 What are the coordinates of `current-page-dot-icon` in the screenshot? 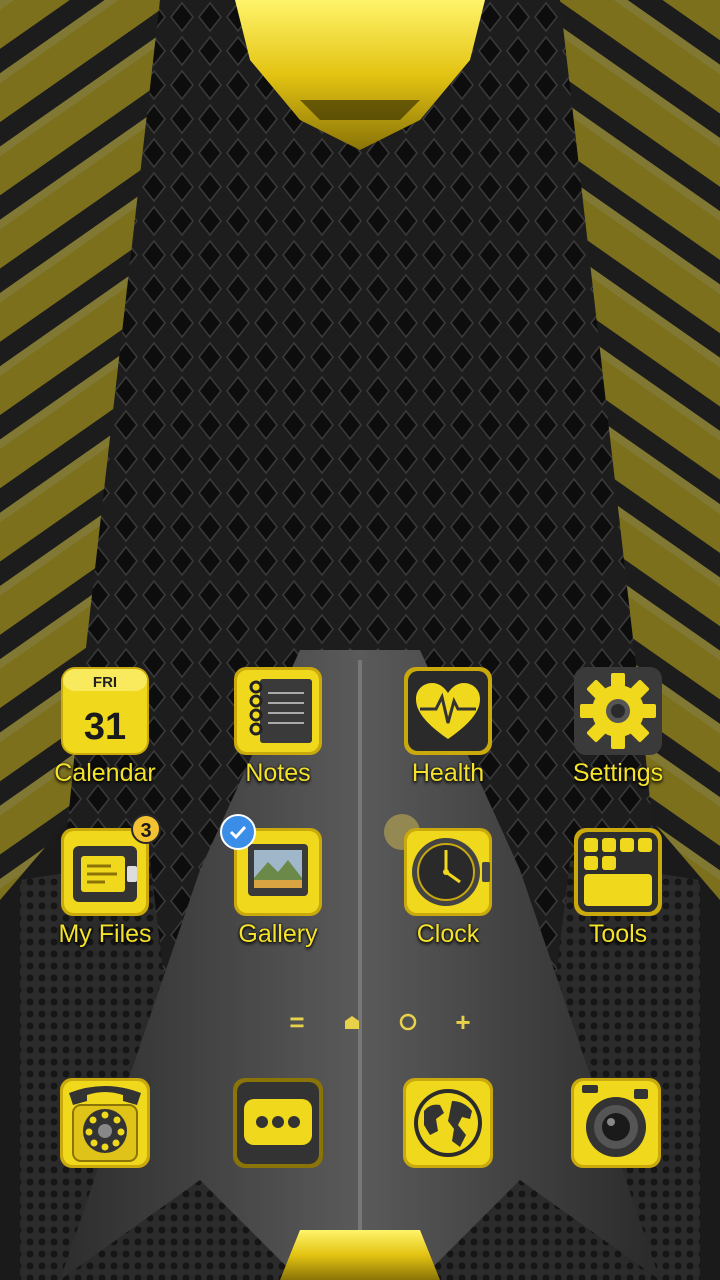 It's located at (408, 1022).